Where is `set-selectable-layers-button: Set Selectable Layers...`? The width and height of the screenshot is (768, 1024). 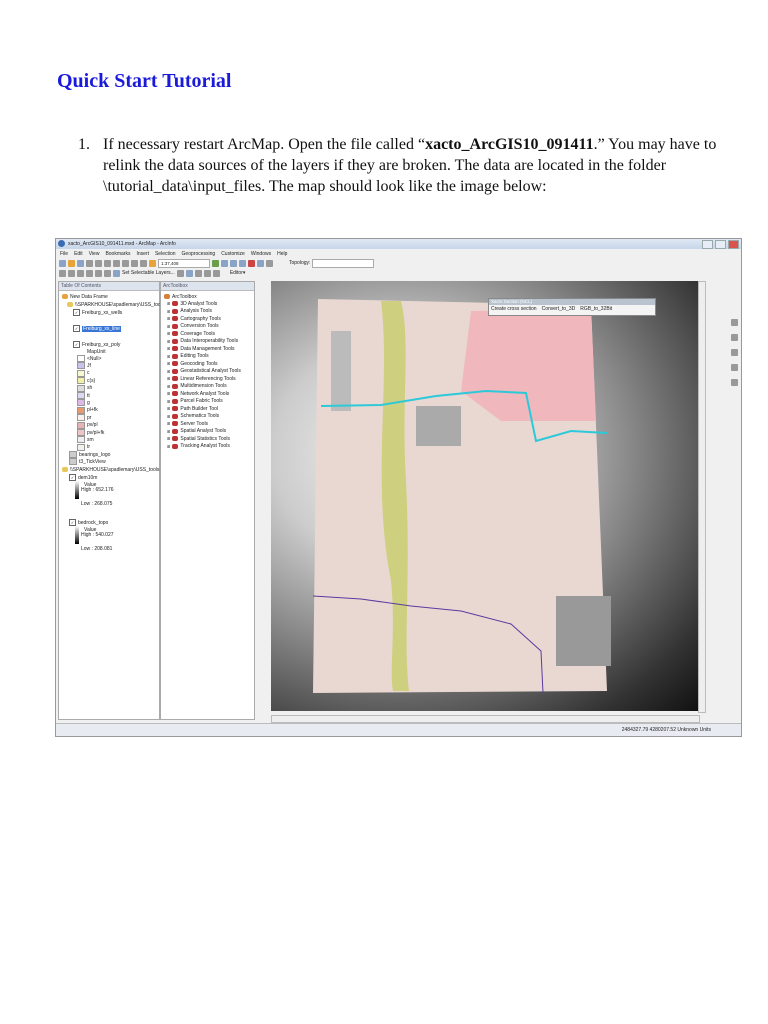
set-selectable-layers-button: Set Selectable Layers... is located at coordinates (148, 273).